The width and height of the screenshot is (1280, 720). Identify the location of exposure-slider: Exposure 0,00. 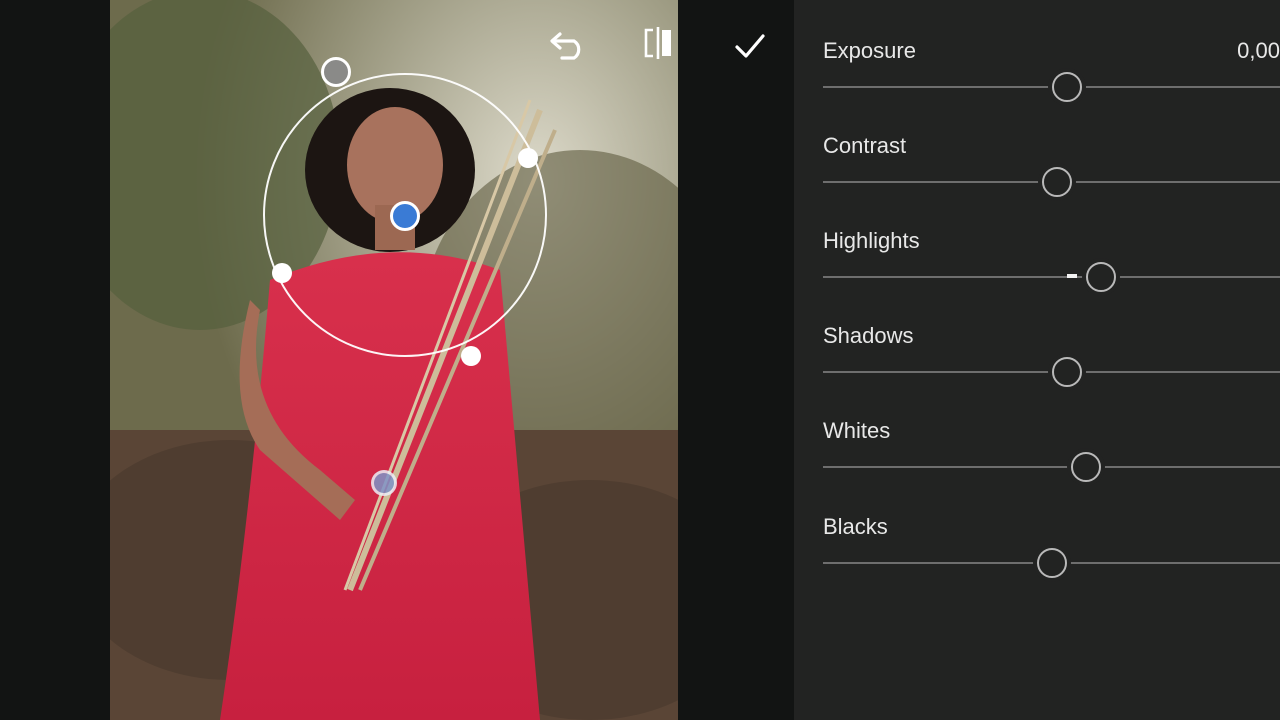
(1051, 78).